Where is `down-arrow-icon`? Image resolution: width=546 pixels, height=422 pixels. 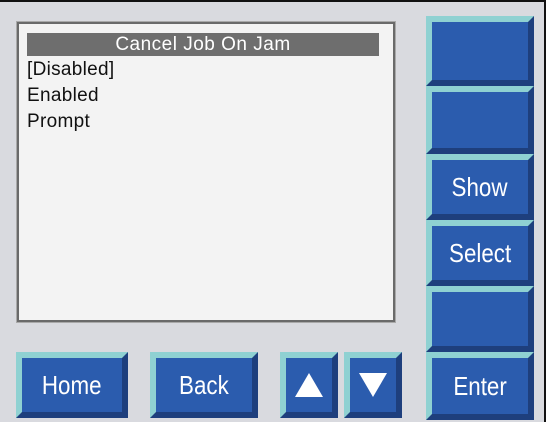 down-arrow-icon is located at coordinates (373, 385).